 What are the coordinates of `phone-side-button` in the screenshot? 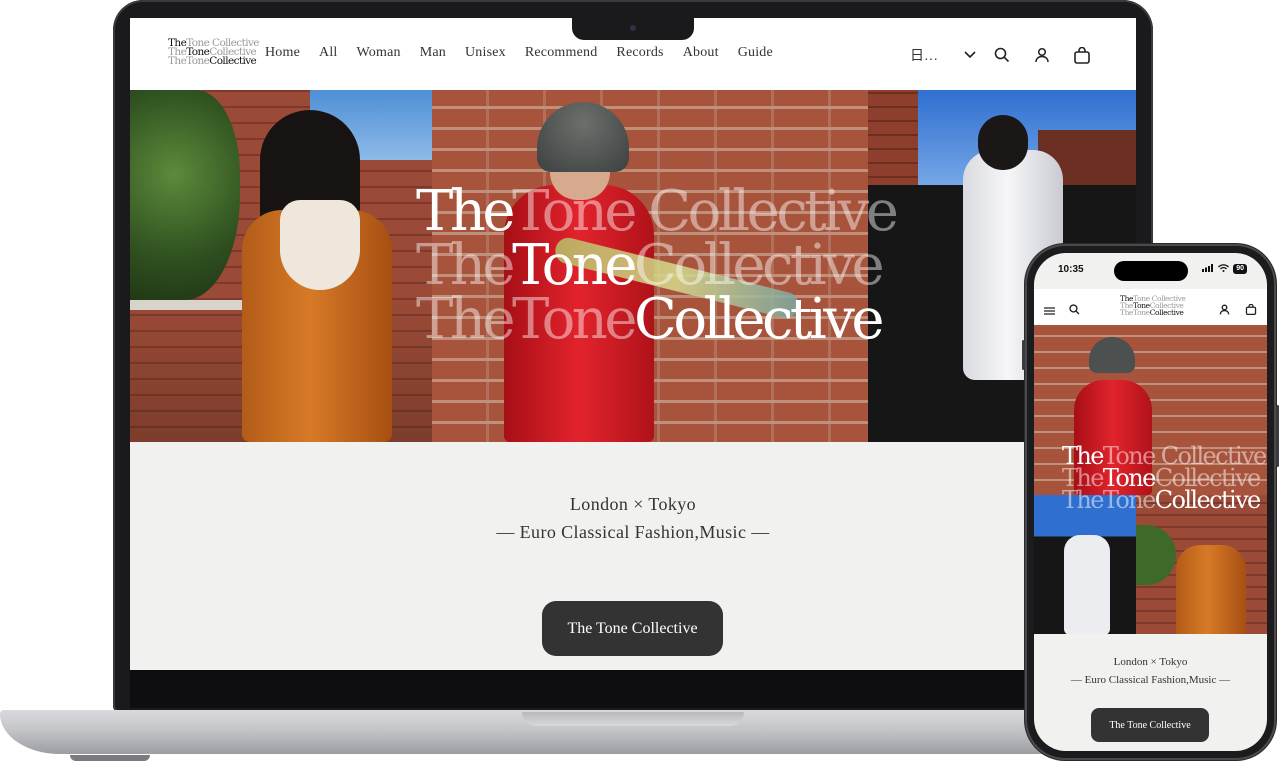 It's located at (1277, 436).